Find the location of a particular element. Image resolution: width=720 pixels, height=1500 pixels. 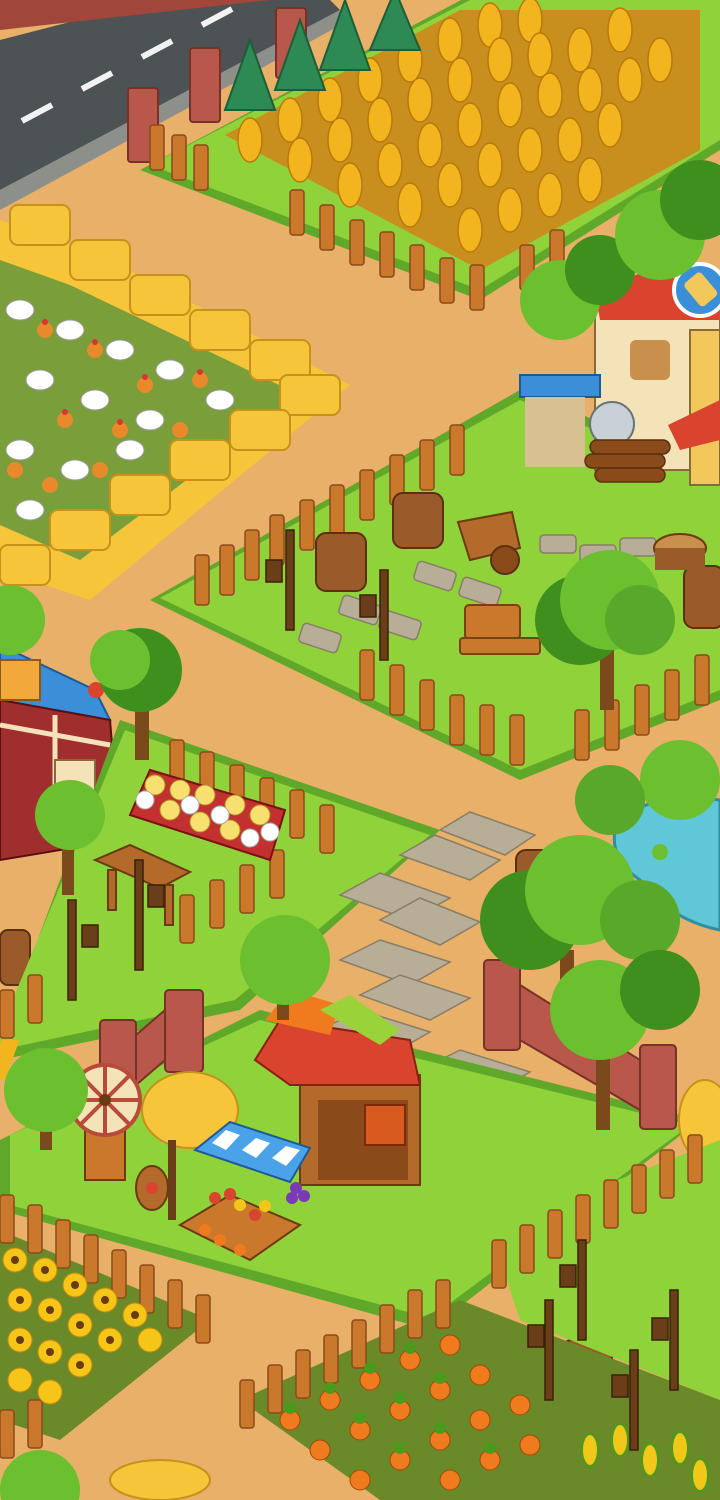

tree-stump is located at coordinates (680, 551).